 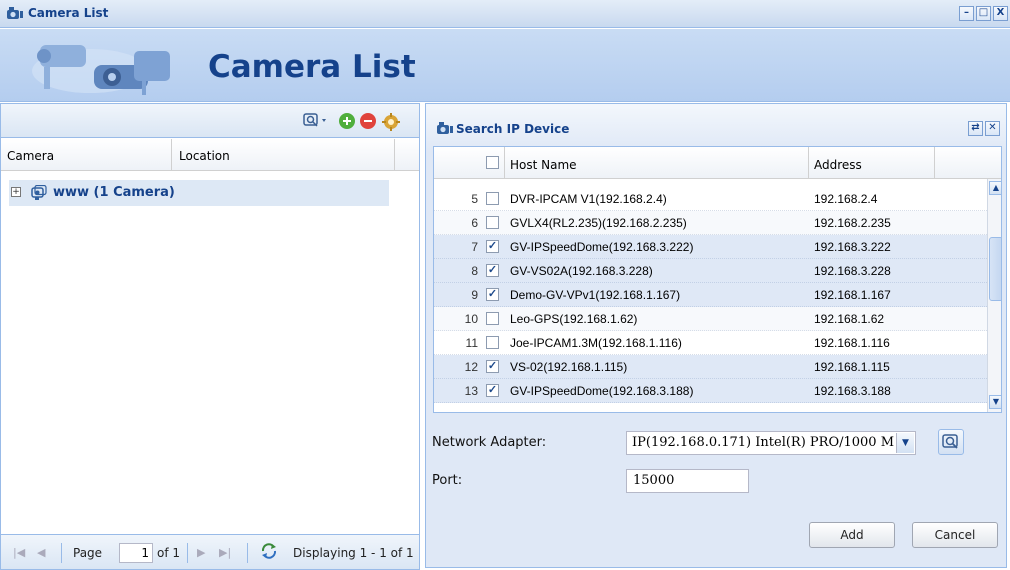 I want to click on vertical-scrollbar: ▲ ▼, so click(x=994, y=295).